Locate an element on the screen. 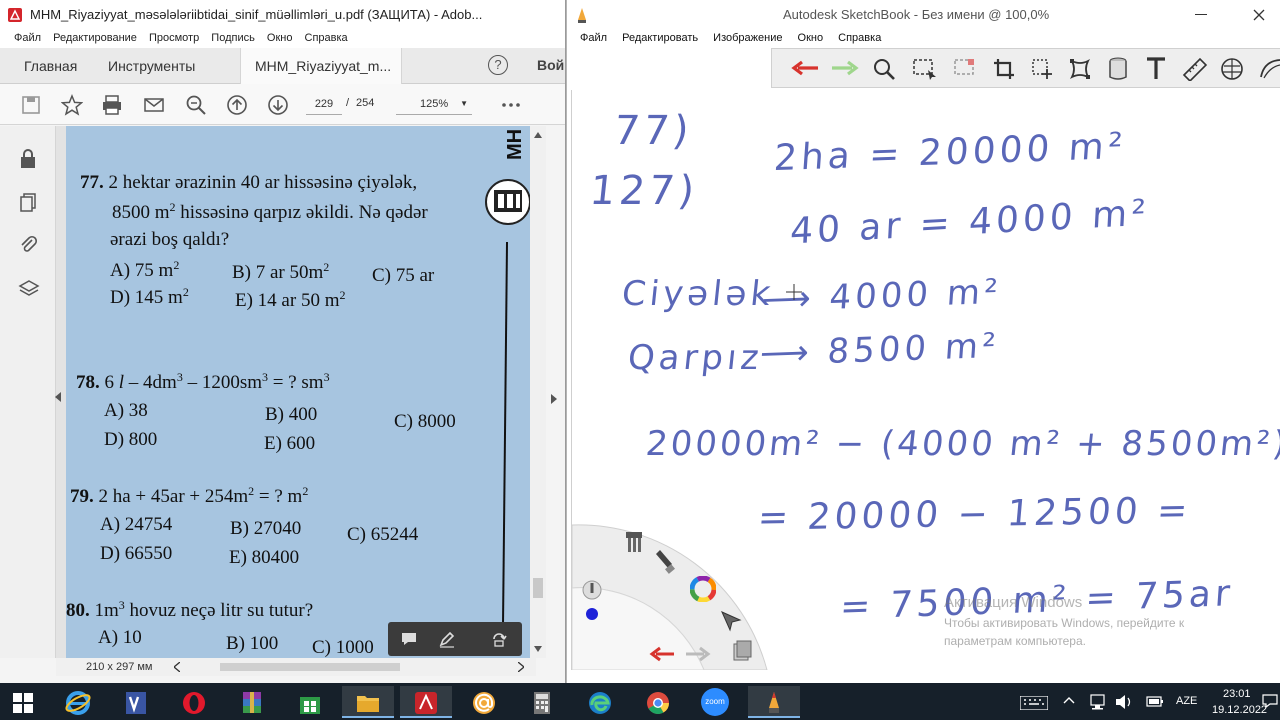  page-number-input: 229 is located at coordinates (324, 104).